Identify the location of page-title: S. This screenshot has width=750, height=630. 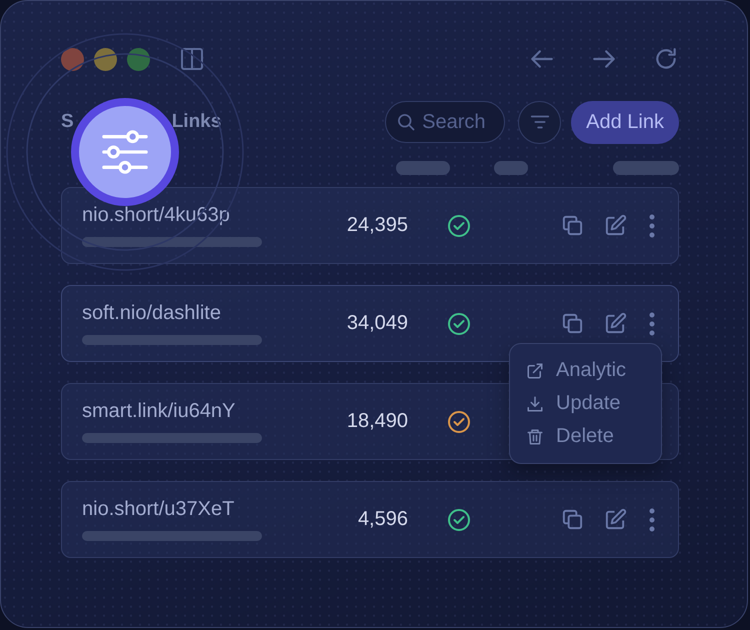
(67, 122).